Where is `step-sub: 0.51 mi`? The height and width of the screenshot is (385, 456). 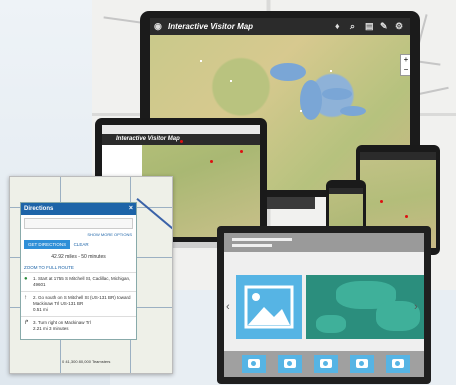 step-sub: 0.51 mi is located at coordinates (40, 309).